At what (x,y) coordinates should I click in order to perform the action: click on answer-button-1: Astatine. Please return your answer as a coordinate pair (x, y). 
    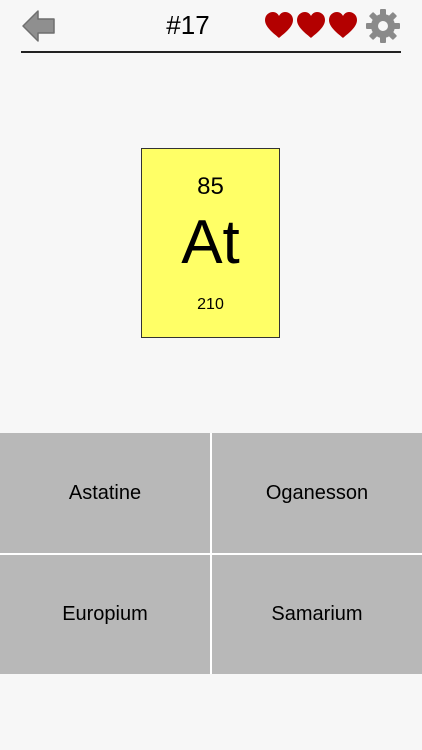
    Looking at the image, I should click on (105, 493).